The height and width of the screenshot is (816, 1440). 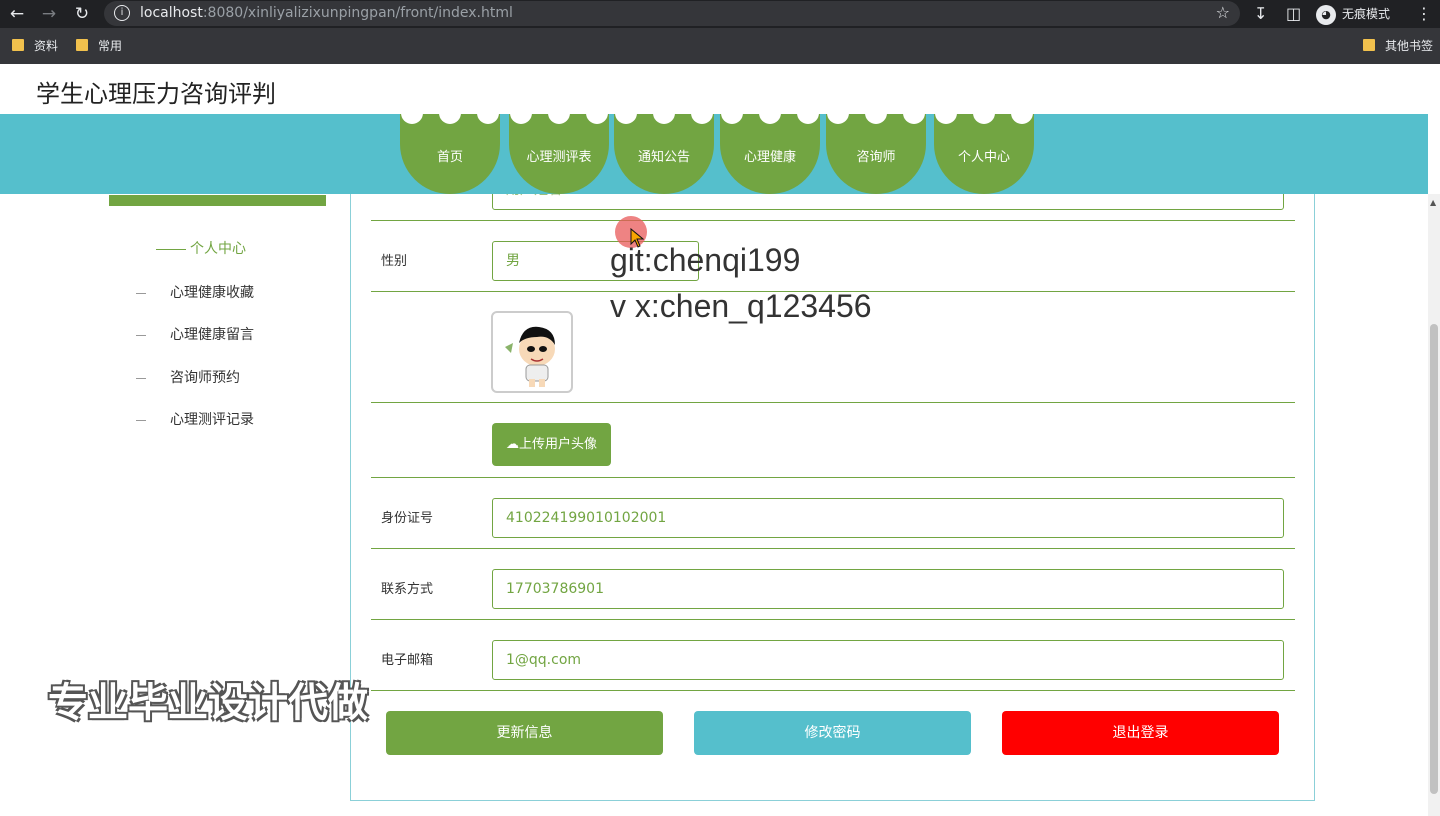 What do you see at coordinates (557, 444) in the screenshot?
I see `upload-label: 上传用户头像` at bounding box center [557, 444].